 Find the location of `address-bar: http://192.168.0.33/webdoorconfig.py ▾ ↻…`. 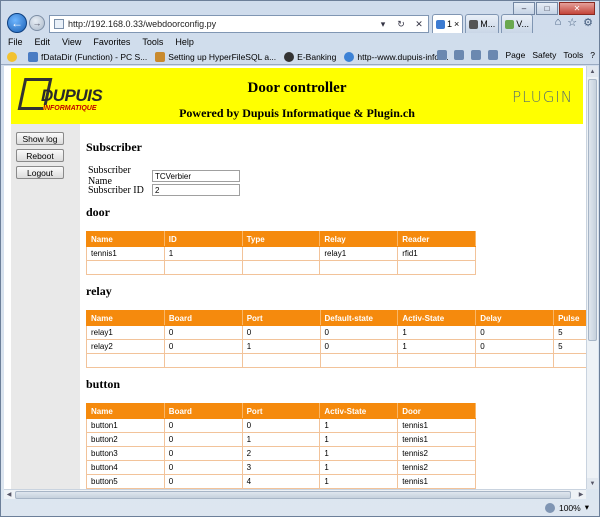

address-bar: http://192.168.0.33/webdoorconfig.py ▾ ↻… is located at coordinates (239, 24).